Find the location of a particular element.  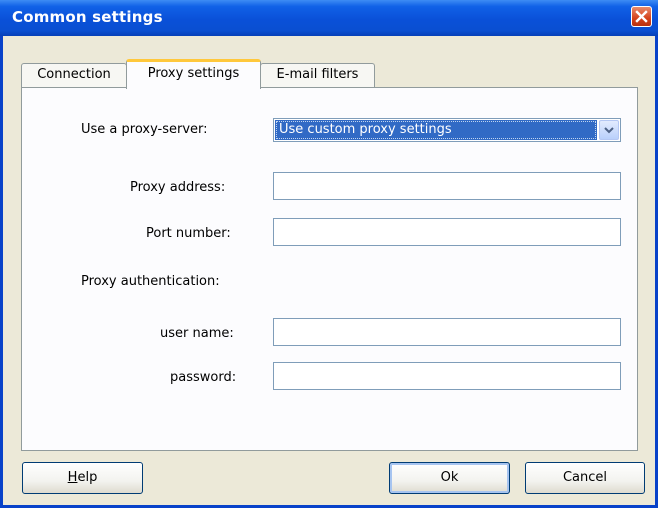

title-bar: Common settings is located at coordinates (329, 18).